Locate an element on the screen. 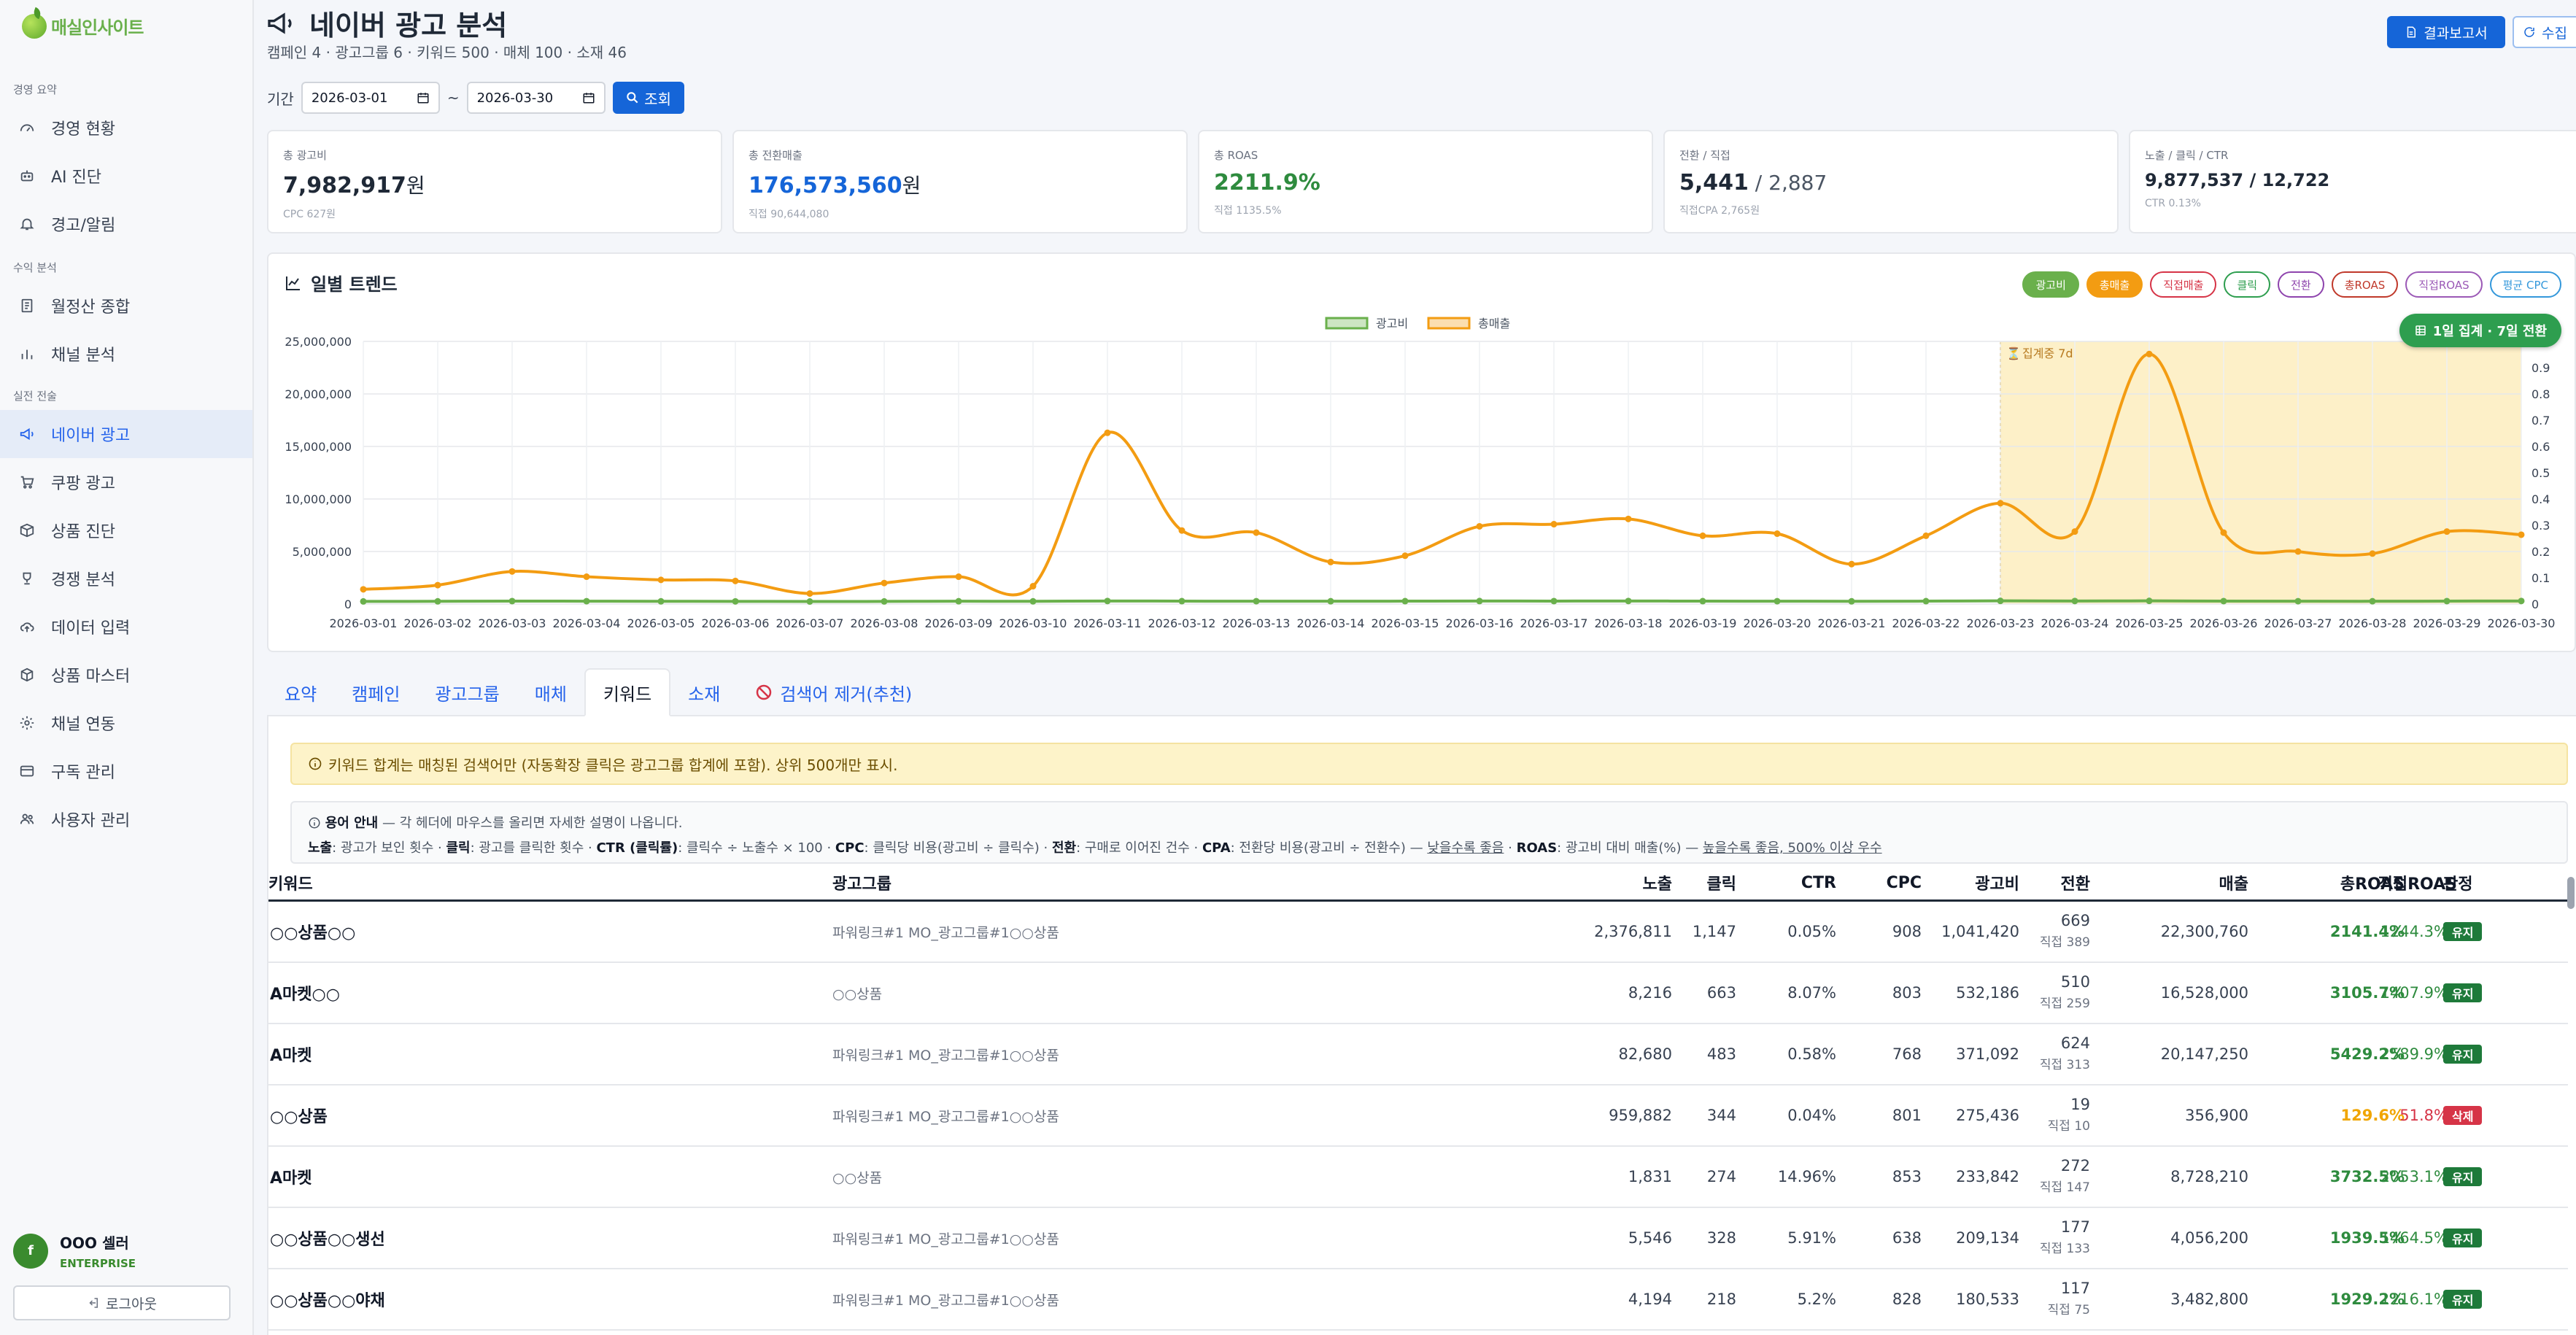  tab-label: 소재 is located at coordinates (704, 695).